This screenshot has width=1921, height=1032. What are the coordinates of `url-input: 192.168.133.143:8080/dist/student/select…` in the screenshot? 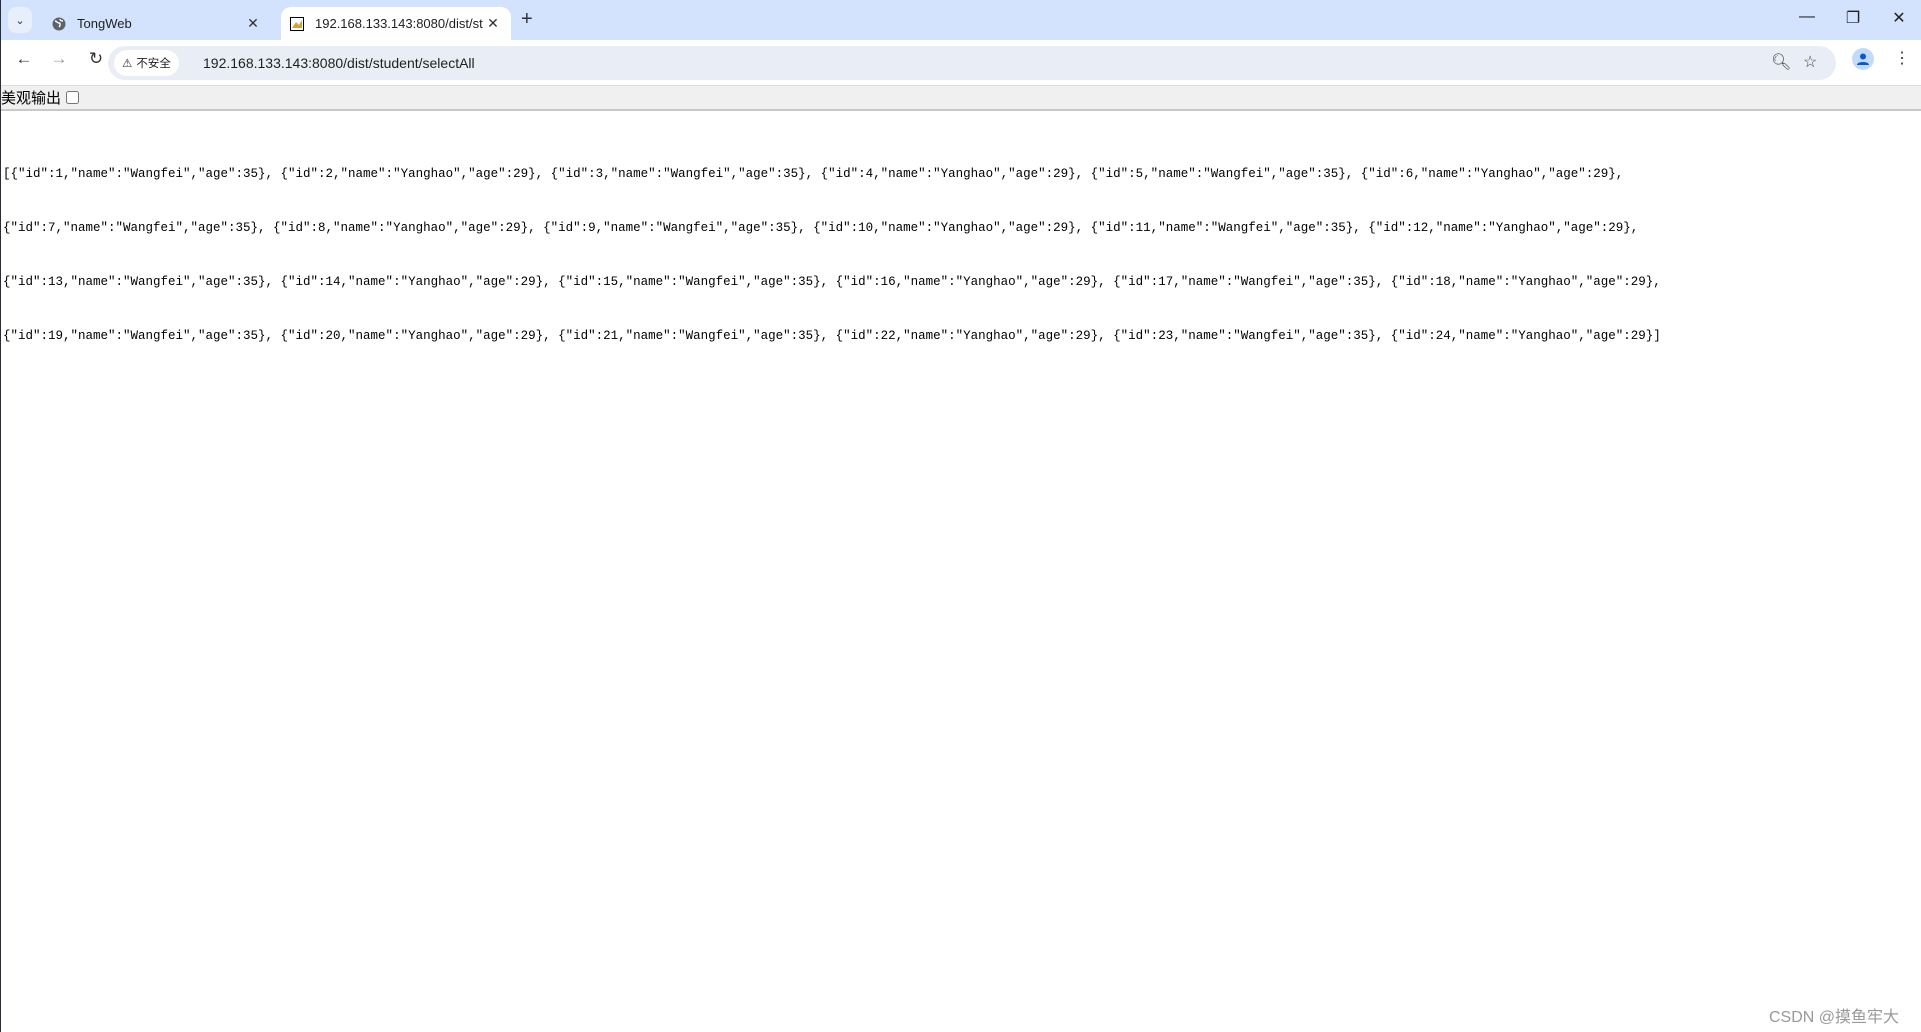 It's located at (339, 63).